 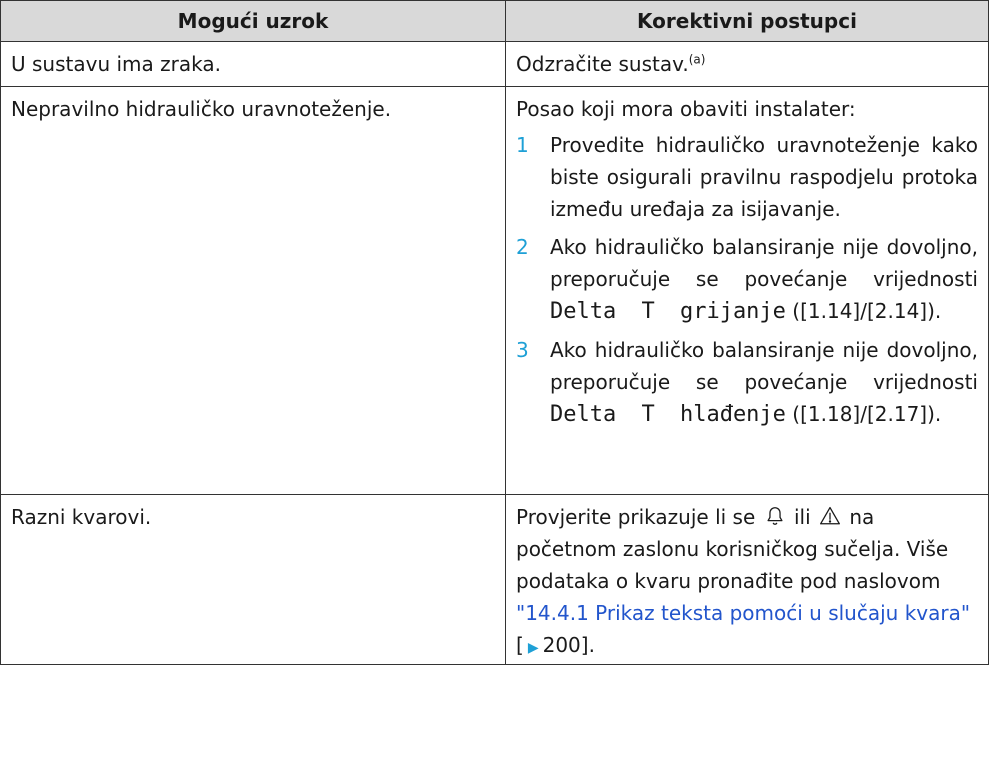 I want to click on instruction-text: Provjerite prikazuje li se, so click(x=636, y=517).